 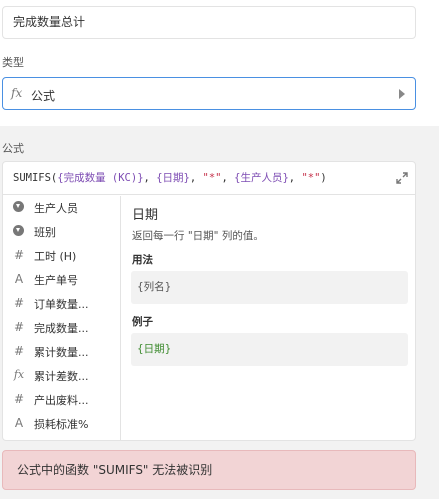 I want to click on error-message: 公式中的函数 "SUMIFS" 无法被识别, so click(x=209, y=470).